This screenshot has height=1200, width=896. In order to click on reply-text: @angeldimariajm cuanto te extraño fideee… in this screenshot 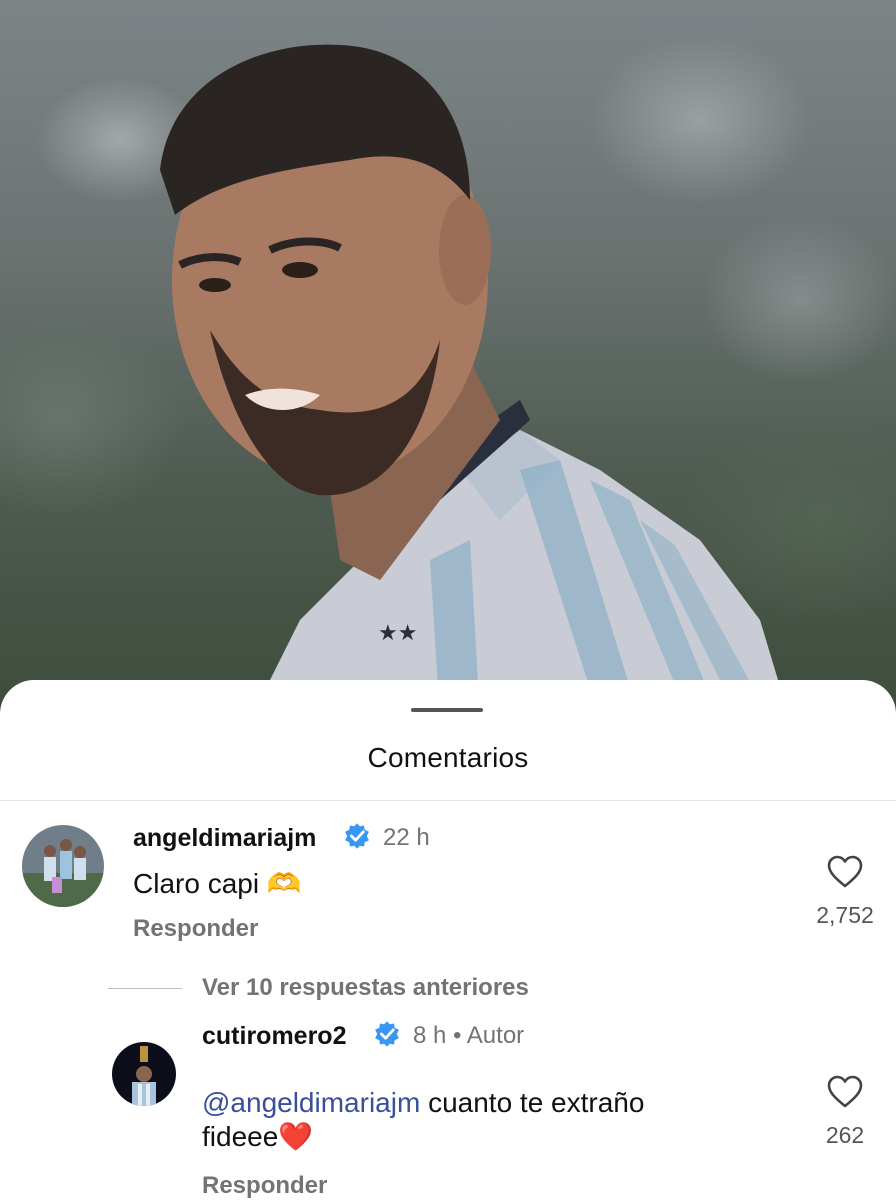, I will do `click(482, 1120)`.